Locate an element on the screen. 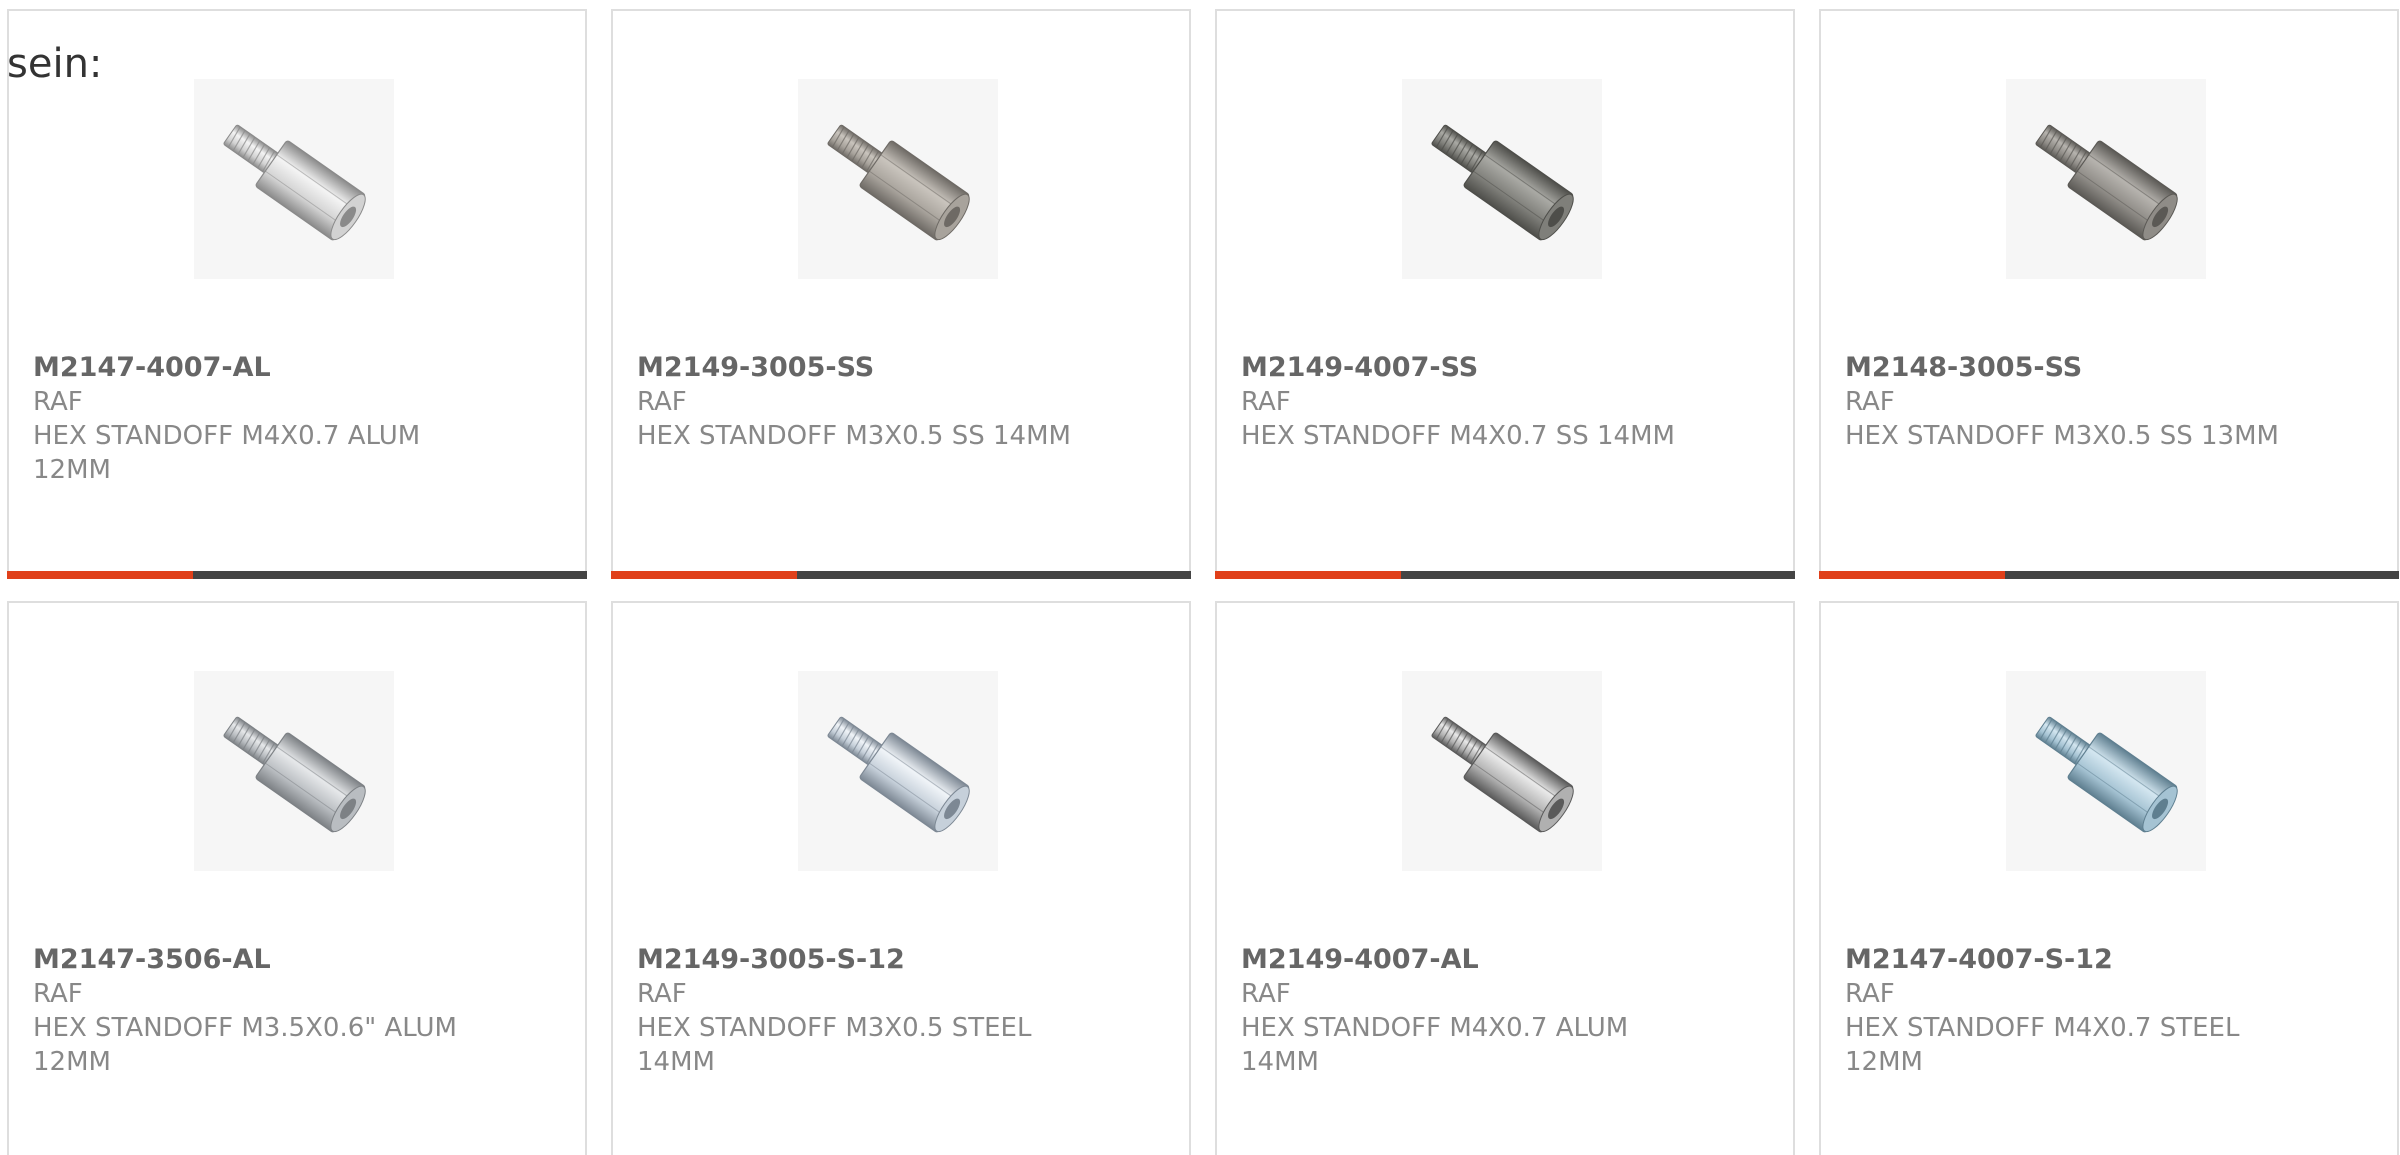 The width and height of the screenshot is (2400, 1155). part-number-link: M2147-3506-AL is located at coordinates (283, 960).